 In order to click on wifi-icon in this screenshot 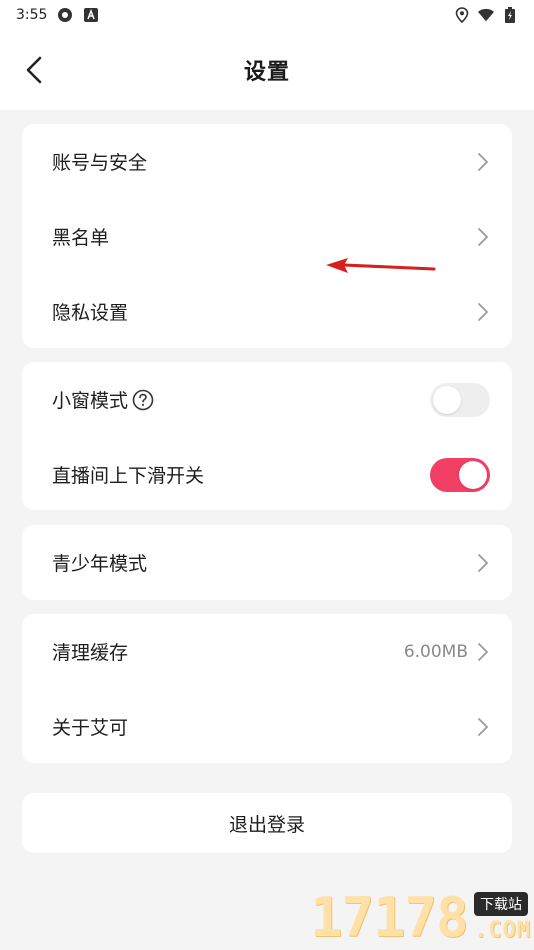, I will do `click(486, 15)`.